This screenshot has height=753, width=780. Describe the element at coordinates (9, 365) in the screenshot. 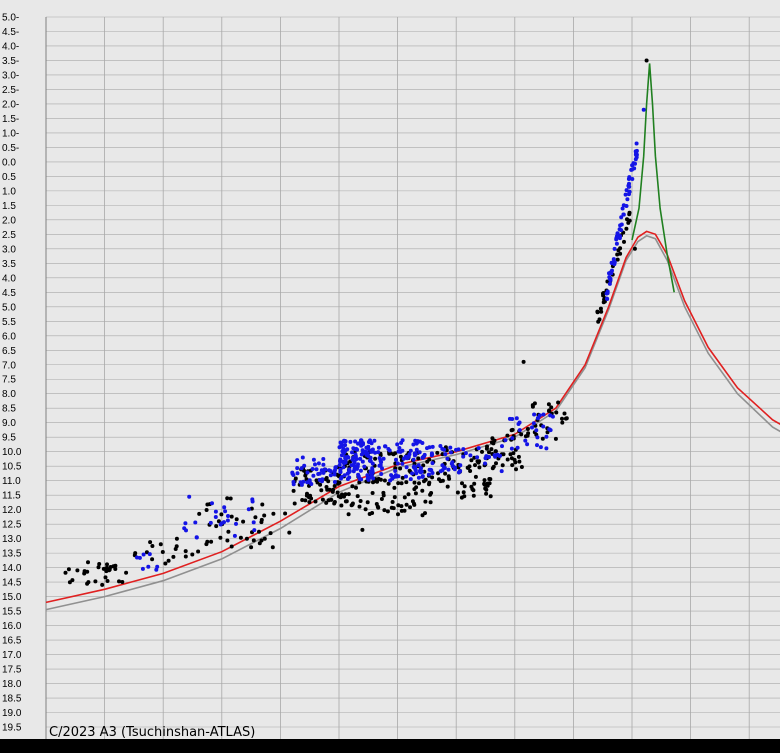

I see `y-tick-label: 7.0` at that location.